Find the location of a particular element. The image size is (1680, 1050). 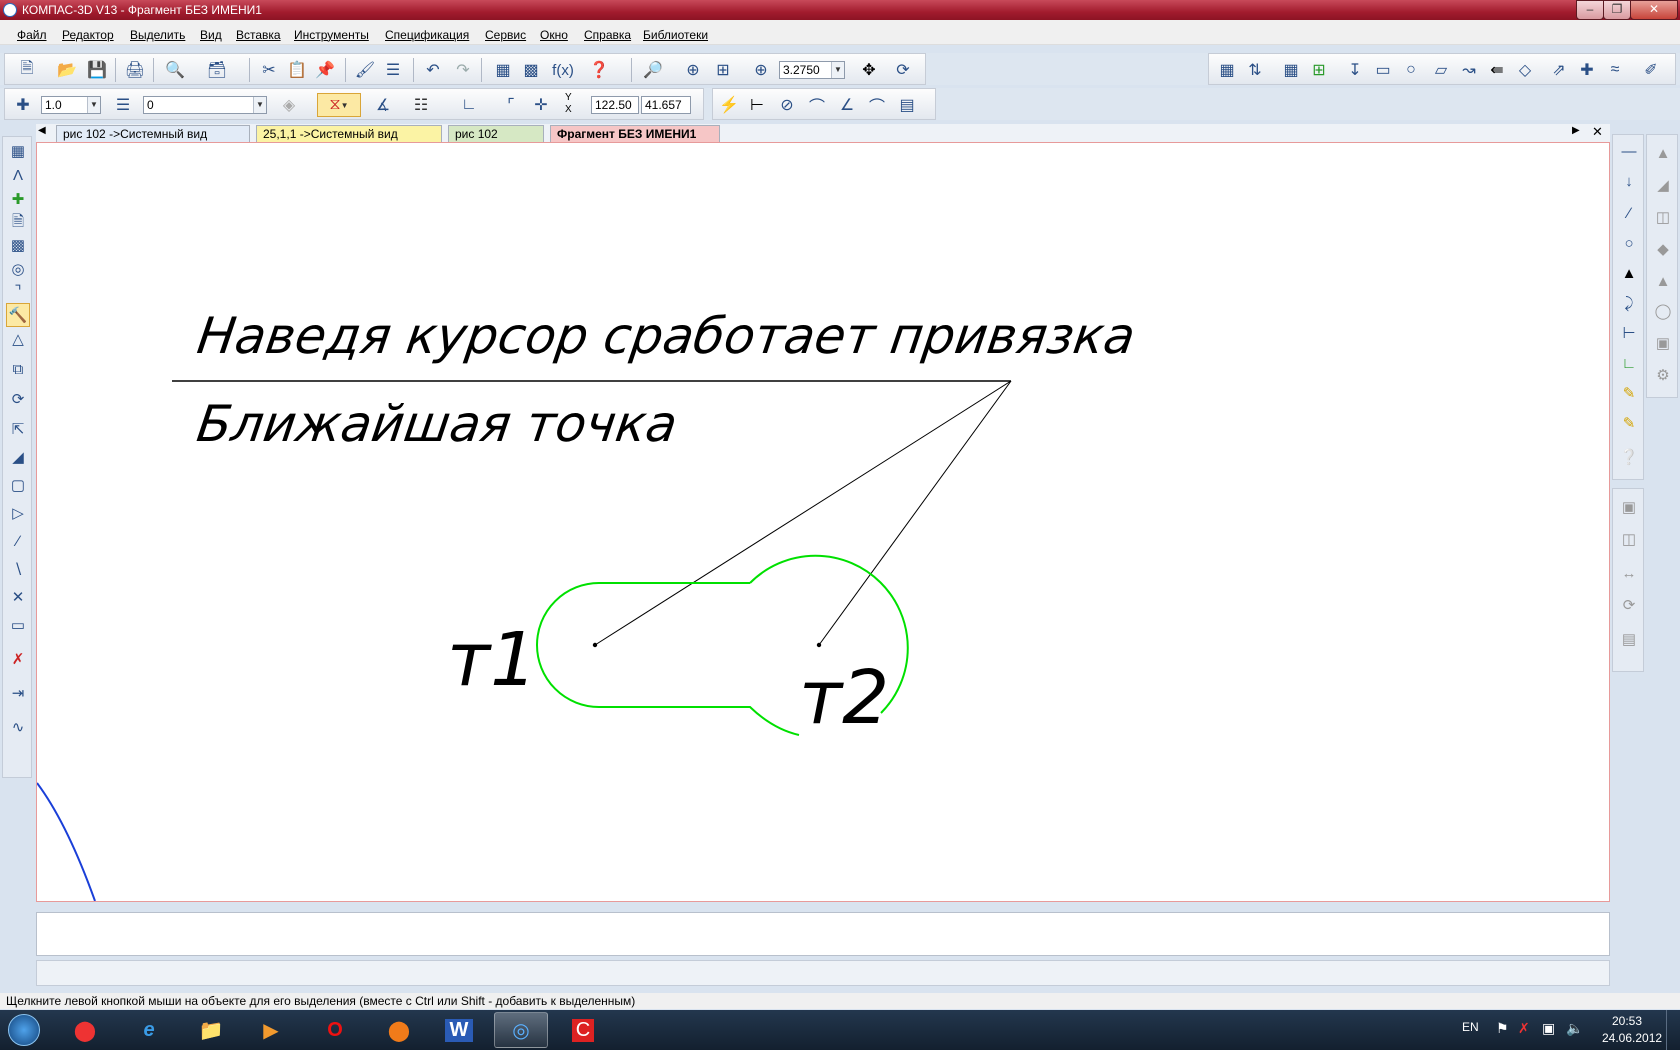

copy-icon: 📋 is located at coordinates (297, 70).